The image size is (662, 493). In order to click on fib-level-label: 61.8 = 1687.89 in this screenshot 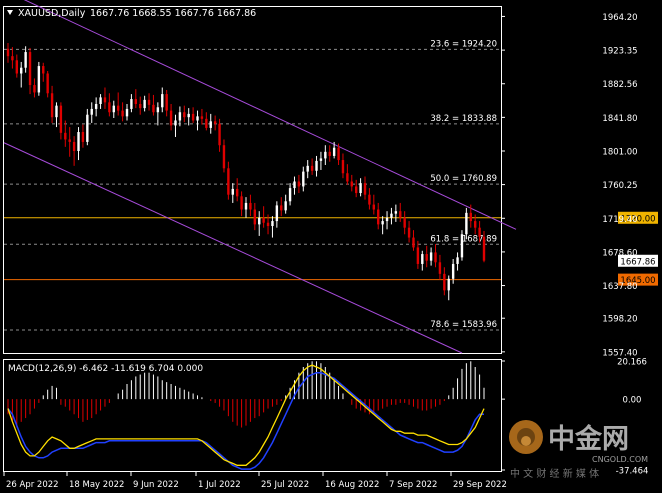, I will do `click(463, 239)`.